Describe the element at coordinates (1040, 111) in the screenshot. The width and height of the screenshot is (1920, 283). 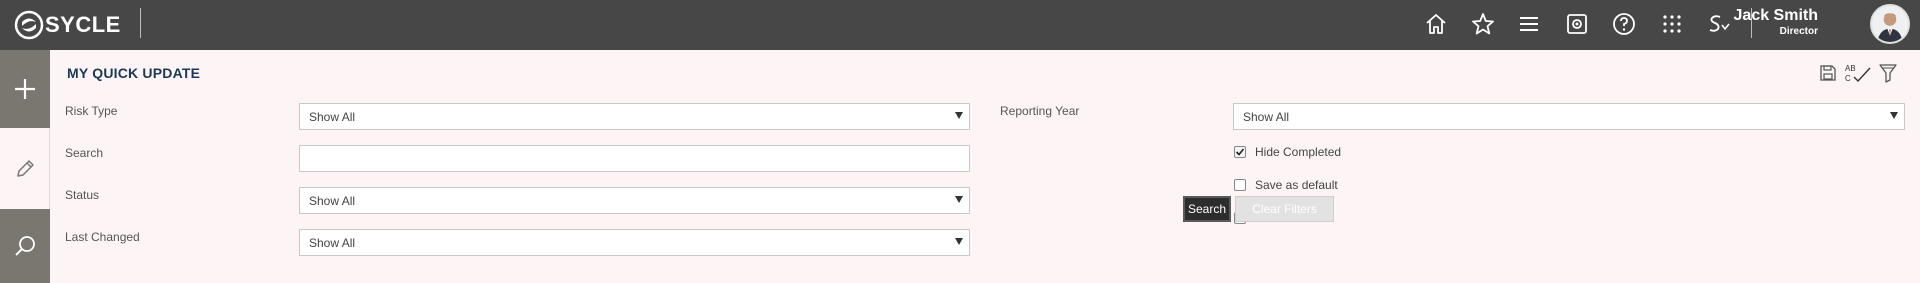
I see `reporting-year-label: Reporting Year` at that location.